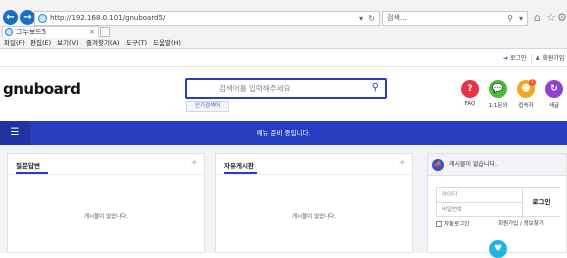 The width and height of the screenshot is (567, 258). What do you see at coordinates (314, 203) in the screenshot?
I see `board-free-box: 자유게시판 + 게시물이 없습니다.` at bounding box center [314, 203].